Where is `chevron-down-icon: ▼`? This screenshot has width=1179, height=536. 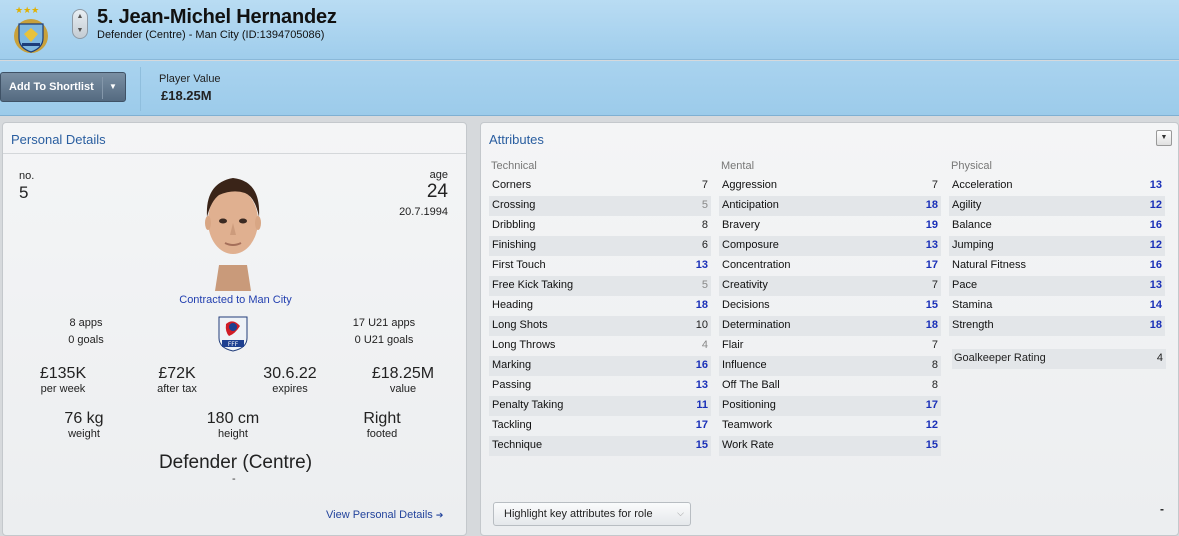 chevron-down-icon: ▼ is located at coordinates (80, 31).